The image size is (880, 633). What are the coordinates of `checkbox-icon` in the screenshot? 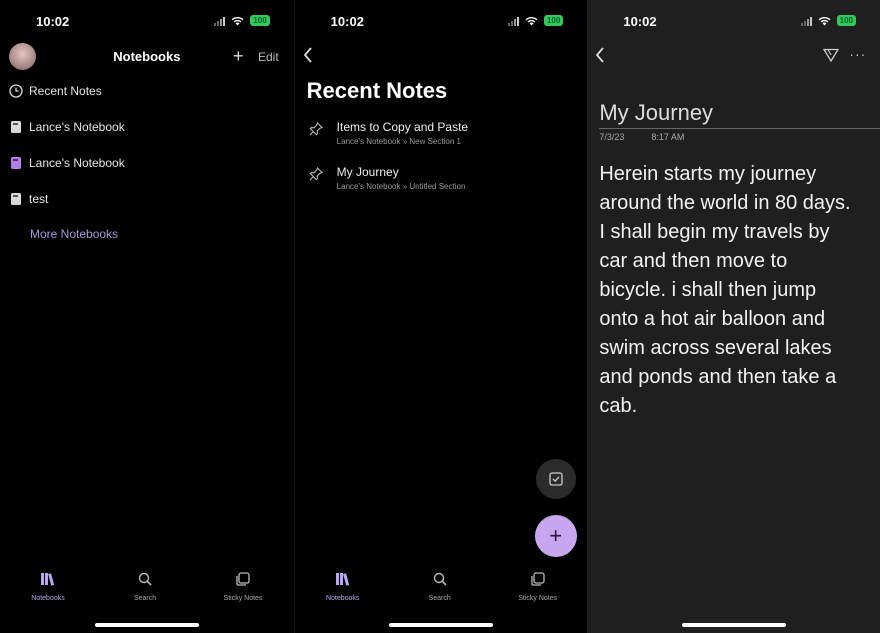 It's located at (556, 479).